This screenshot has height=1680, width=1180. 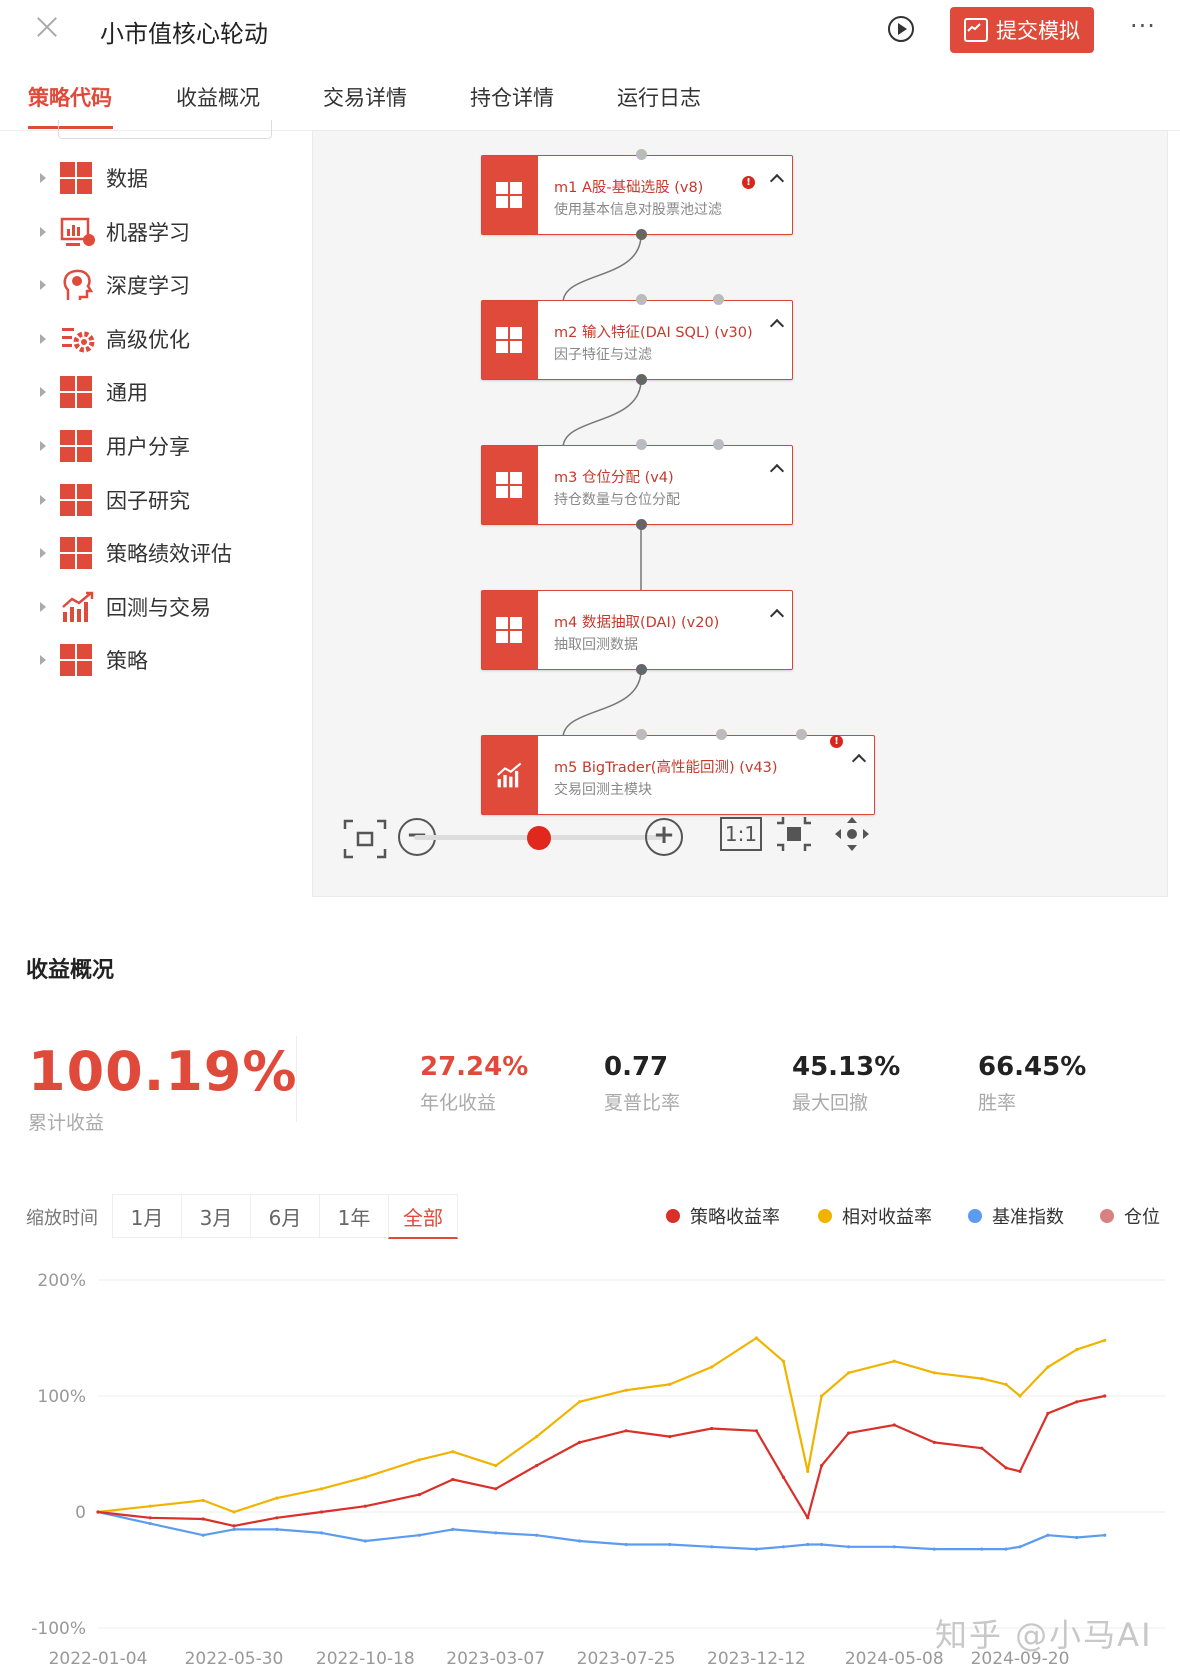 I want to click on range-button: 6月, so click(x=285, y=1216).